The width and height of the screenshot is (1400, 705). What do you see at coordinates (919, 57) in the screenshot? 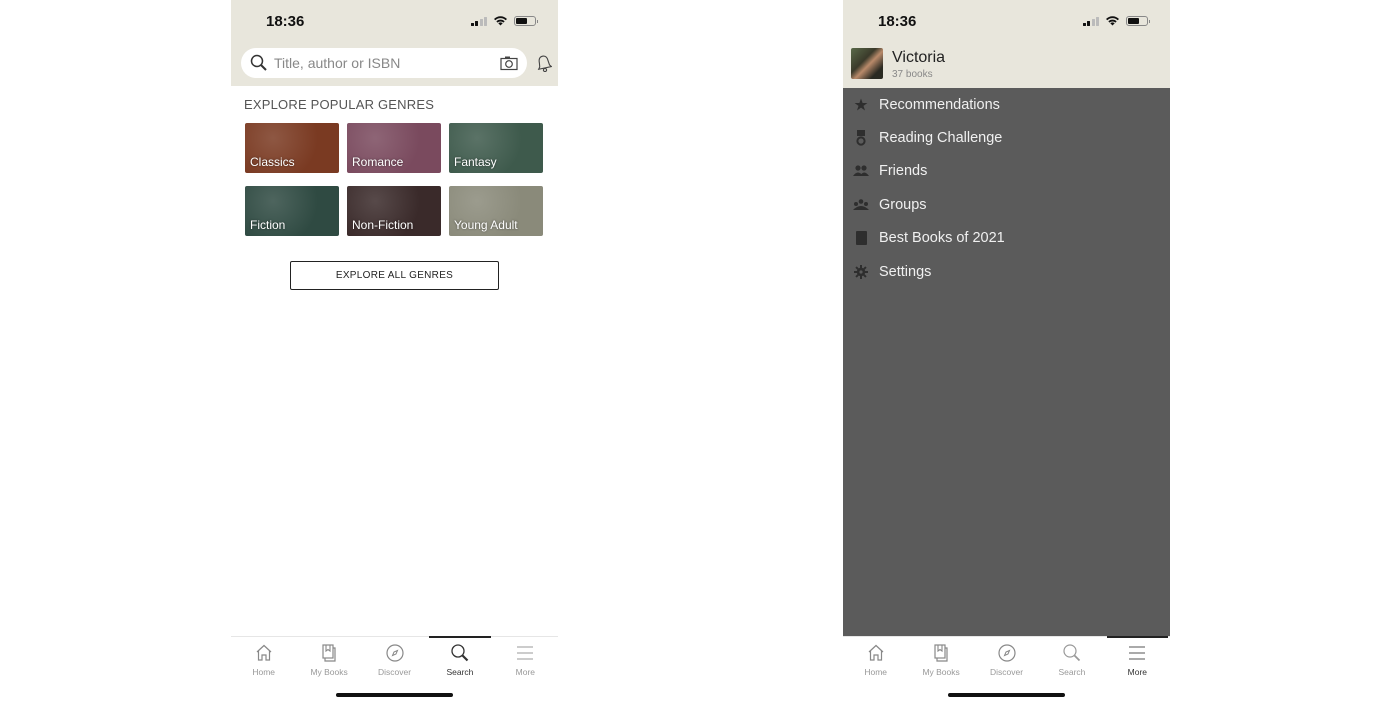
I see `profile-name: Victoria` at bounding box center [919, 57].